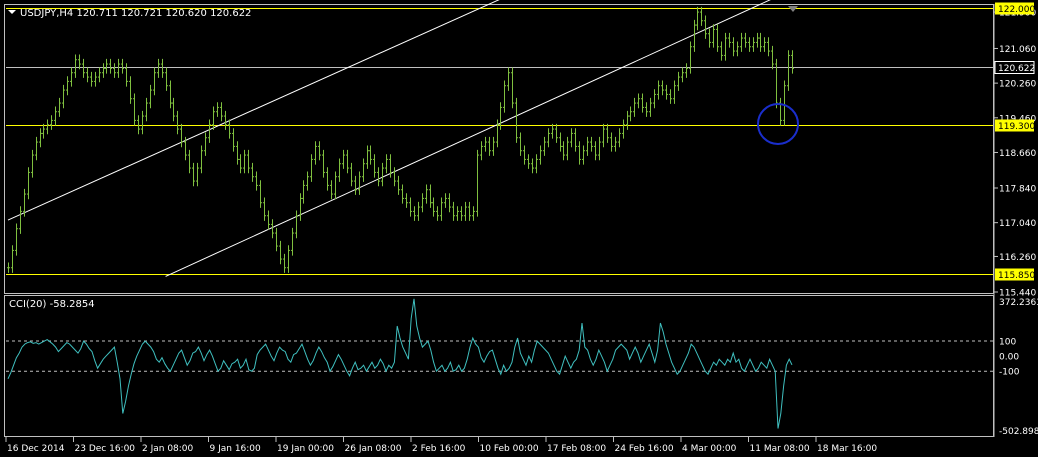  I want to click on xtick-label: 2 Feb 16:00, so click(439, 449).